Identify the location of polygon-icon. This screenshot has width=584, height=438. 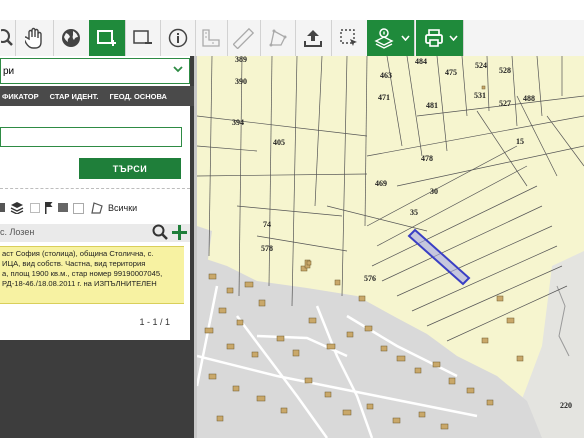
(97, 207).